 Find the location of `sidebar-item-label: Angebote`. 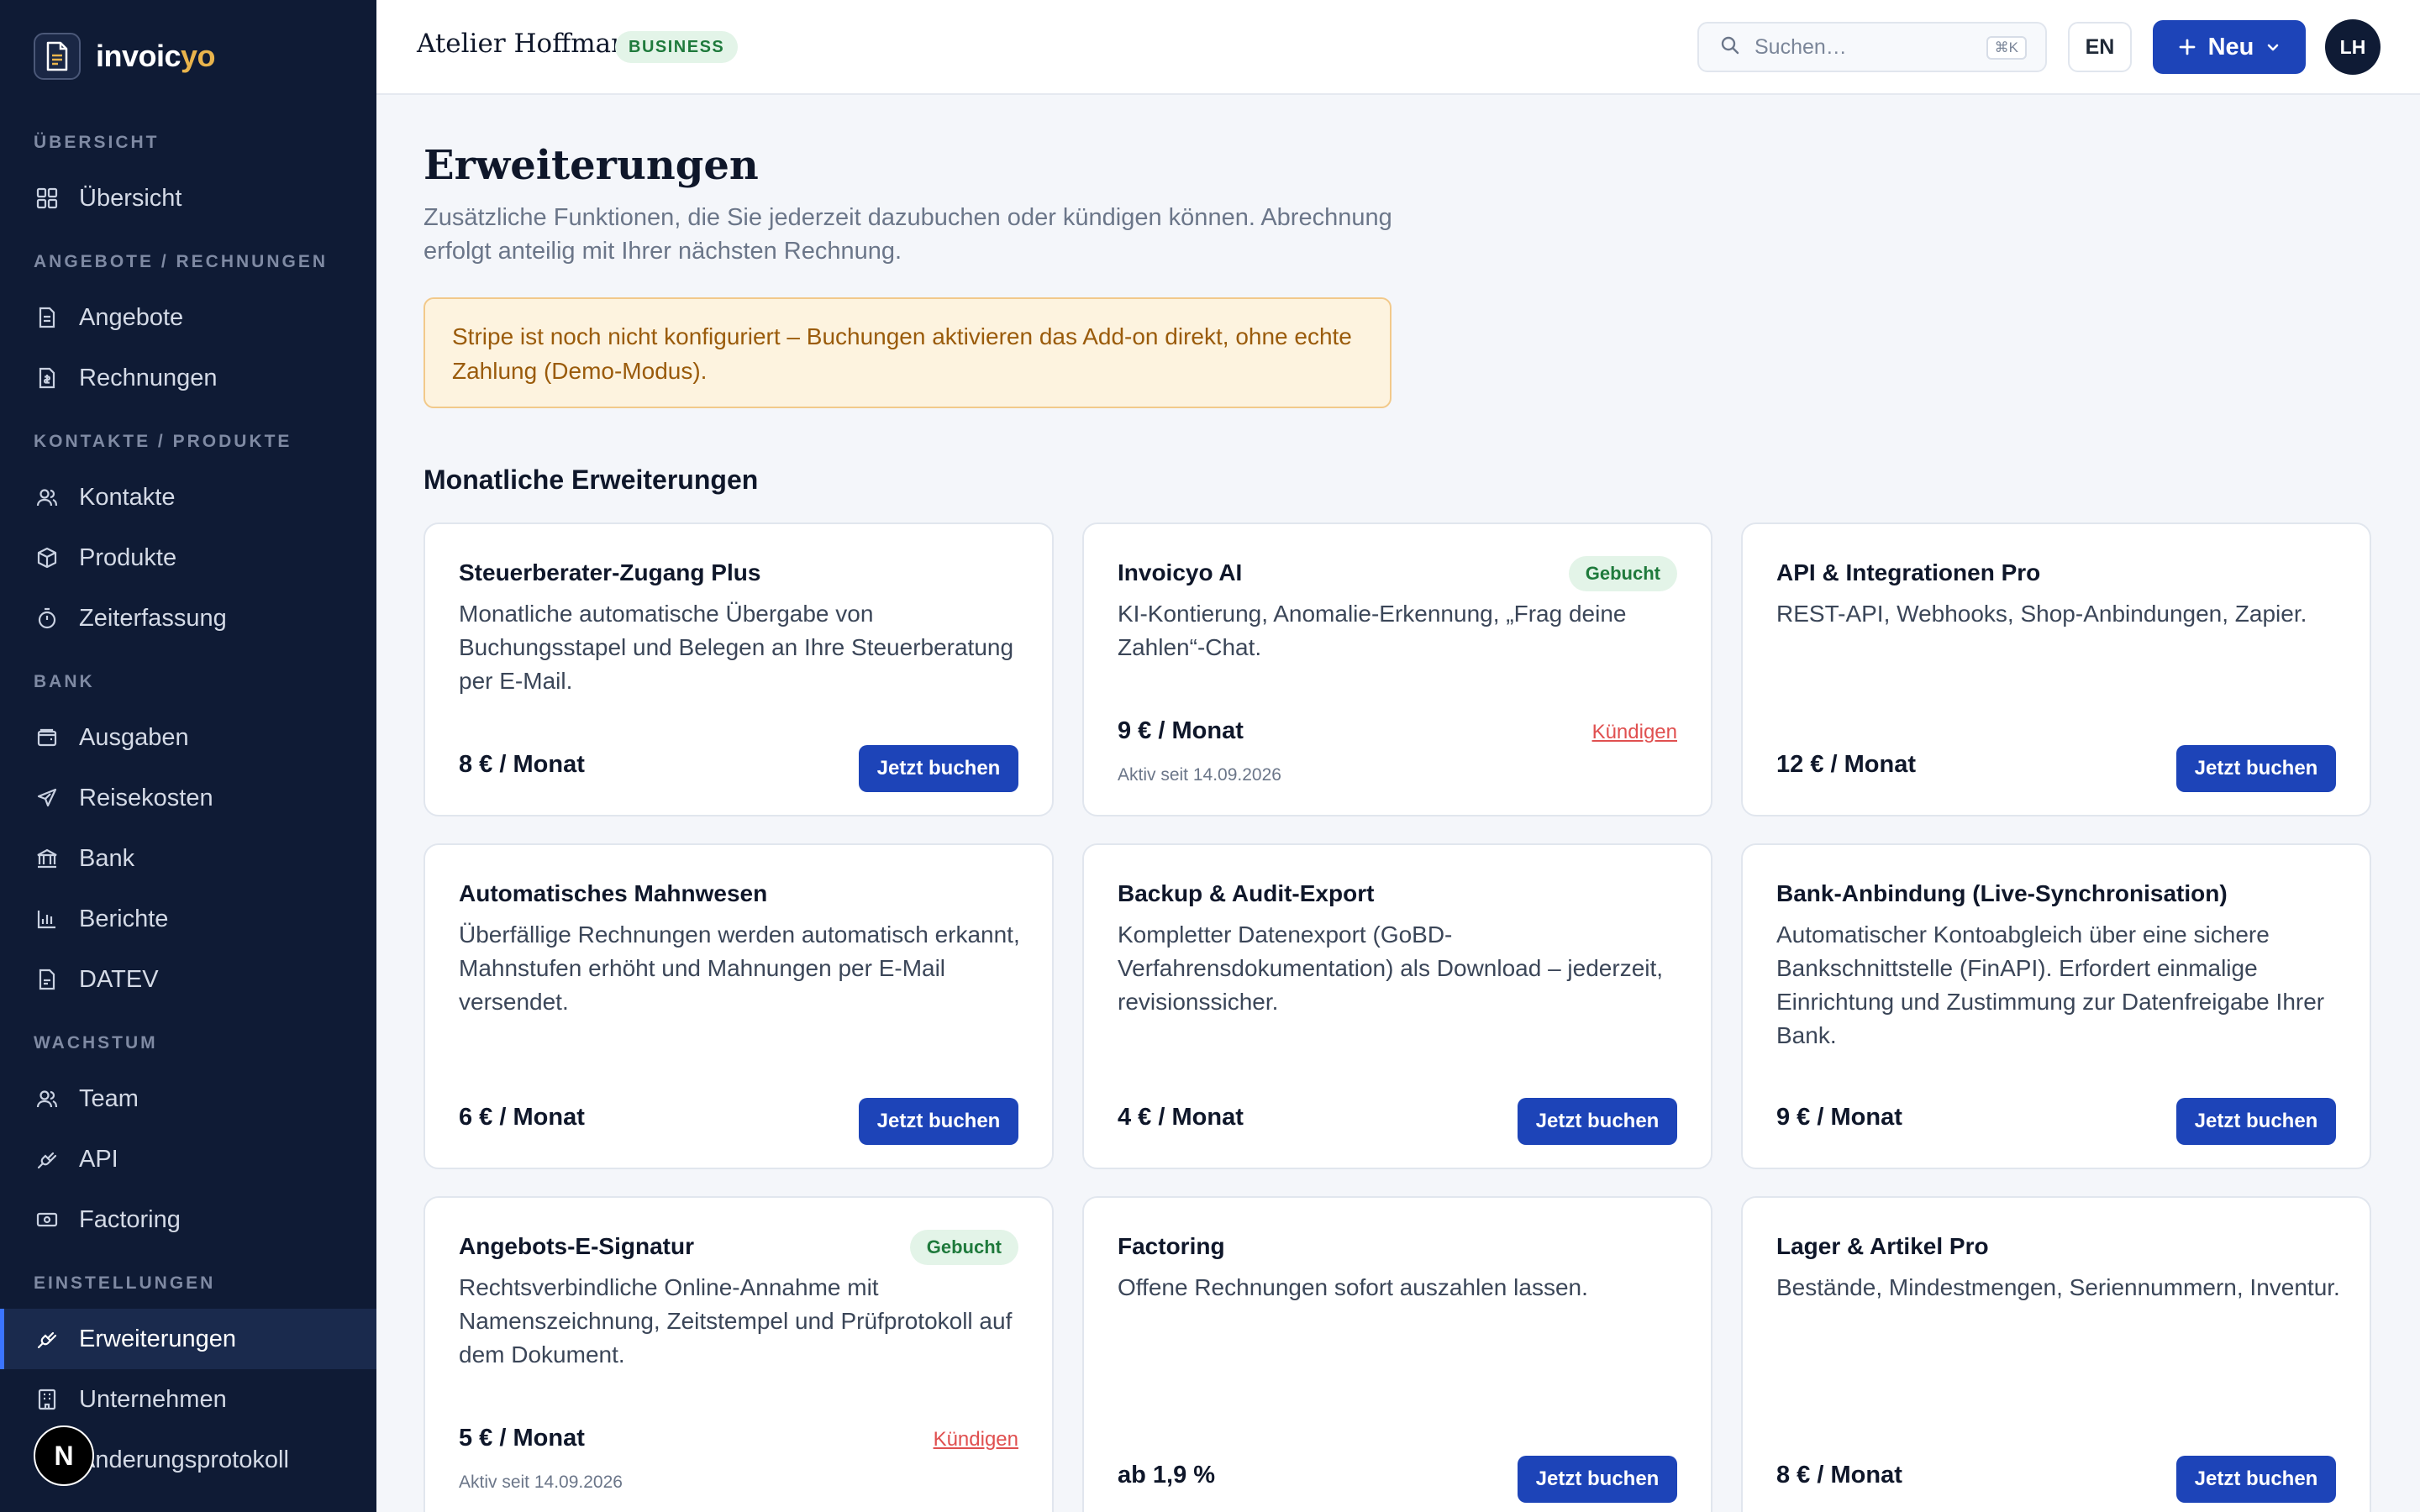

sidebar-item-label: Angebote is located at coordinates (131, 317).